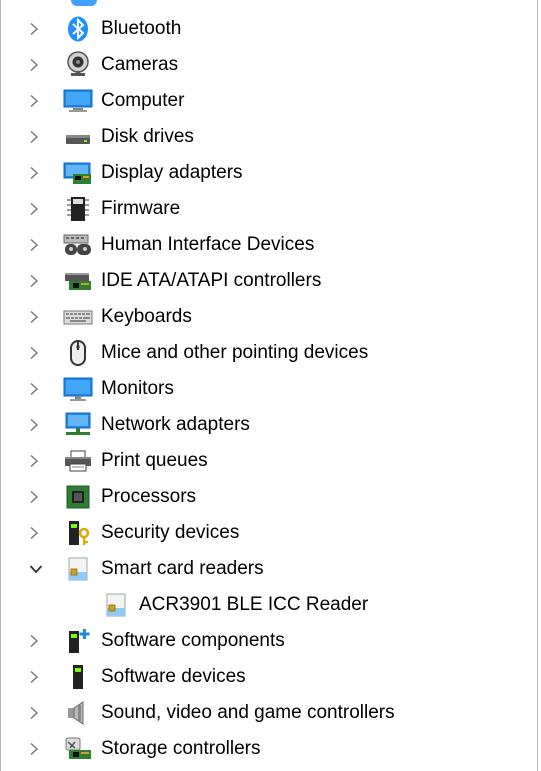 This screenshot has width=541, height=771. Describe the element at coordinates (78, 101) in the screenshot. I see `computer-icon` at that location.